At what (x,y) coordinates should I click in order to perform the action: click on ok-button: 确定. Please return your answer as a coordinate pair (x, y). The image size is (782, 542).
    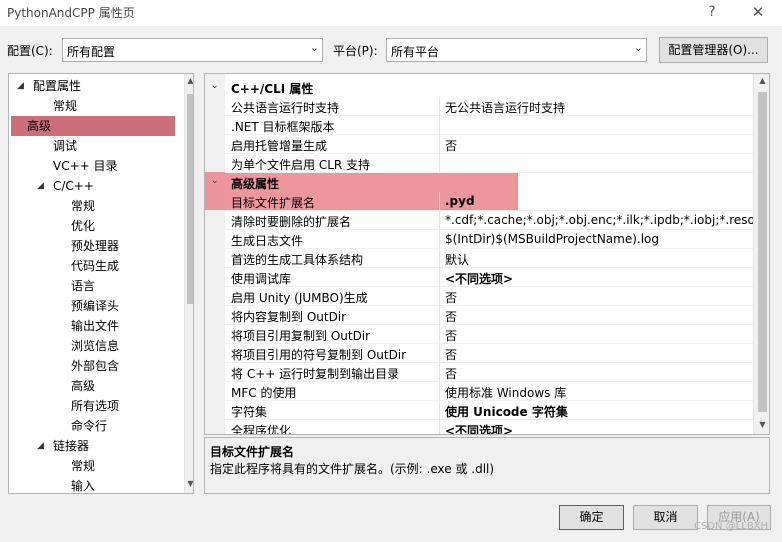
    Looking at the image, I should click on (591, 517).